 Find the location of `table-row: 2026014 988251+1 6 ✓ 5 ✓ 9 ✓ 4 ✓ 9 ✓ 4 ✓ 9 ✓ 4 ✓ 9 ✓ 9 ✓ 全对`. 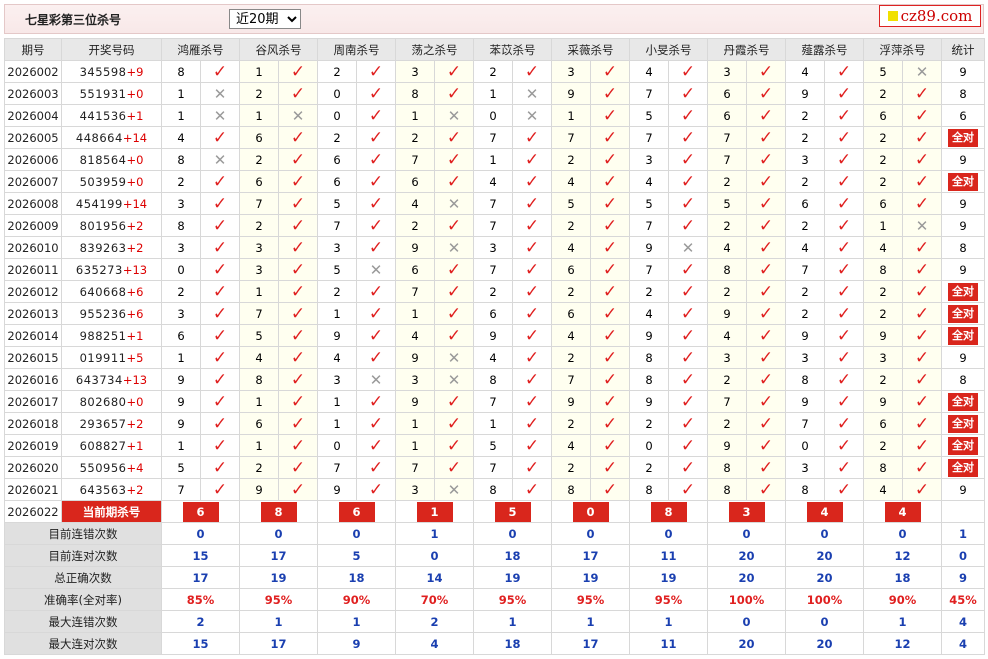

table-row: 2026014 988251+1 6 ✓ 5 ✓ 9 ✓ 4 ✓ 9 ✓ 4 ✓ 9 ✓ 4 ✓ 9 ✓ 9 ✓ 全对 is located at coordinates (494, 335).